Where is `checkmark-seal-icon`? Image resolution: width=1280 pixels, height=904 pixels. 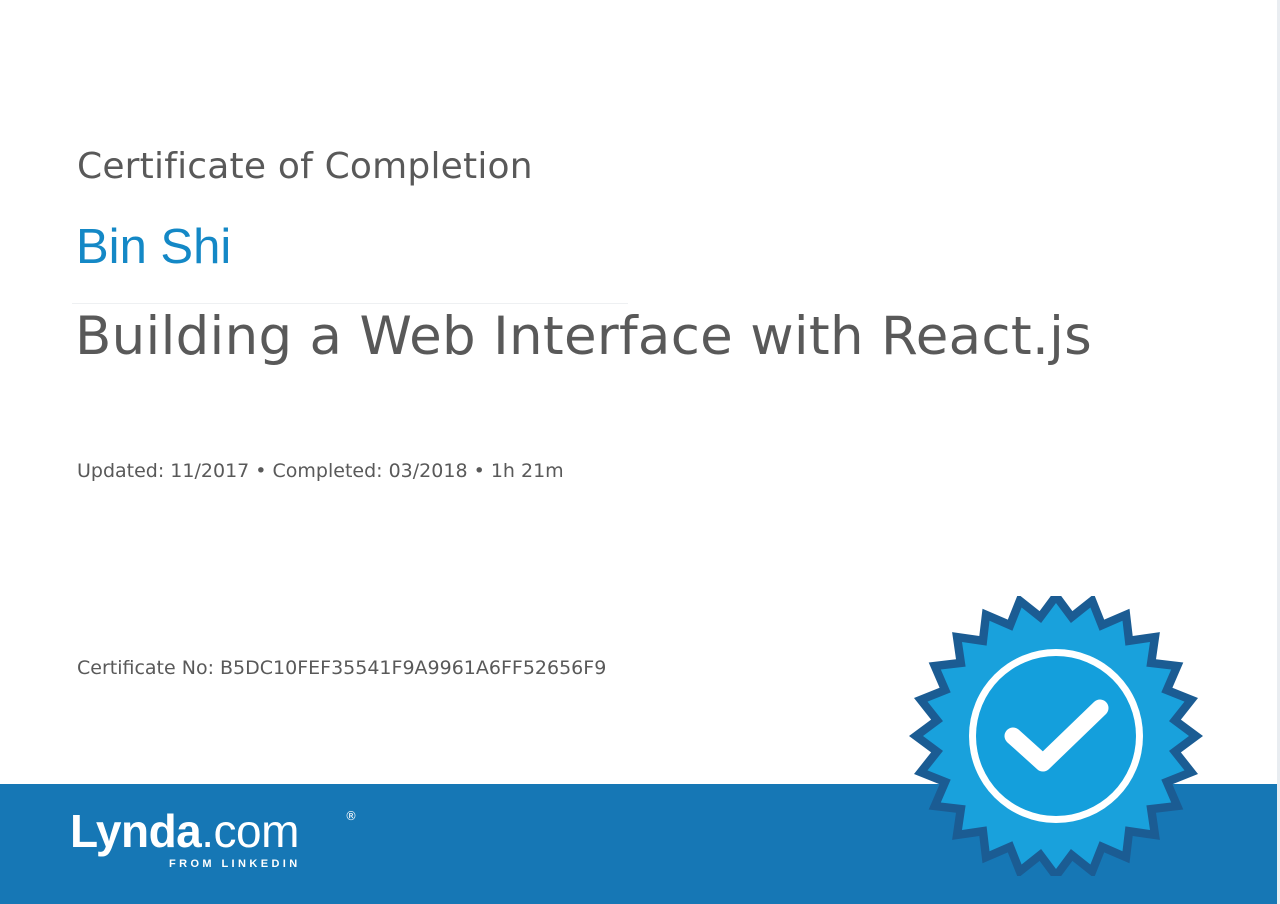
checkmark-seal-icon is located at coordinates (1056, 736).